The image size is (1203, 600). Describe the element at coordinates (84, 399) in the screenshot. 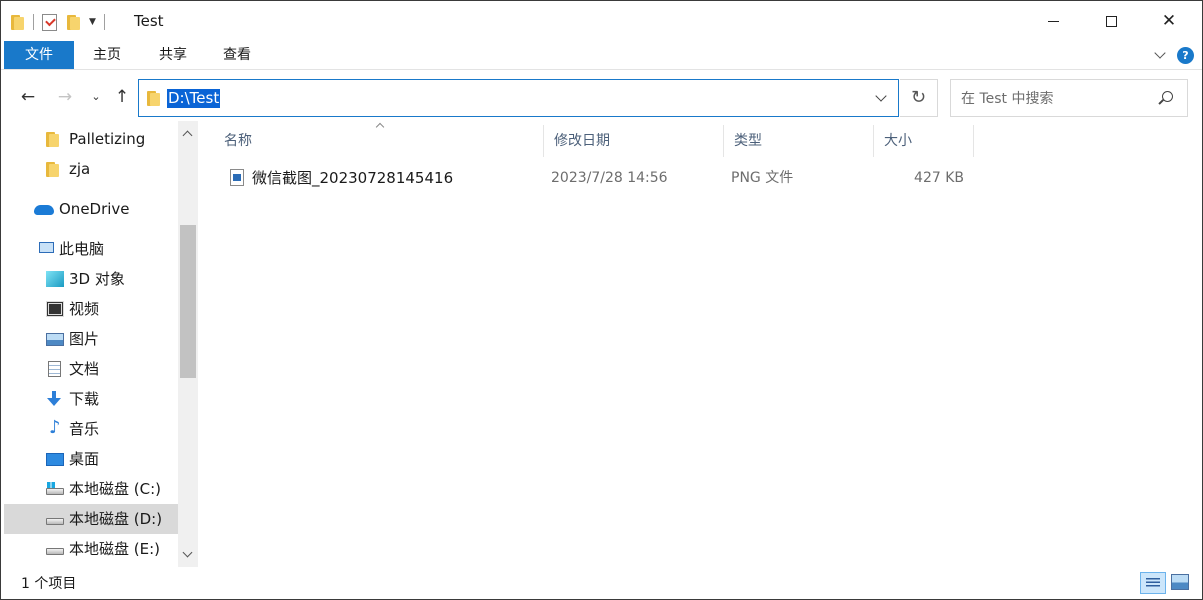

I see `nav-item-label: 下载` at that location.